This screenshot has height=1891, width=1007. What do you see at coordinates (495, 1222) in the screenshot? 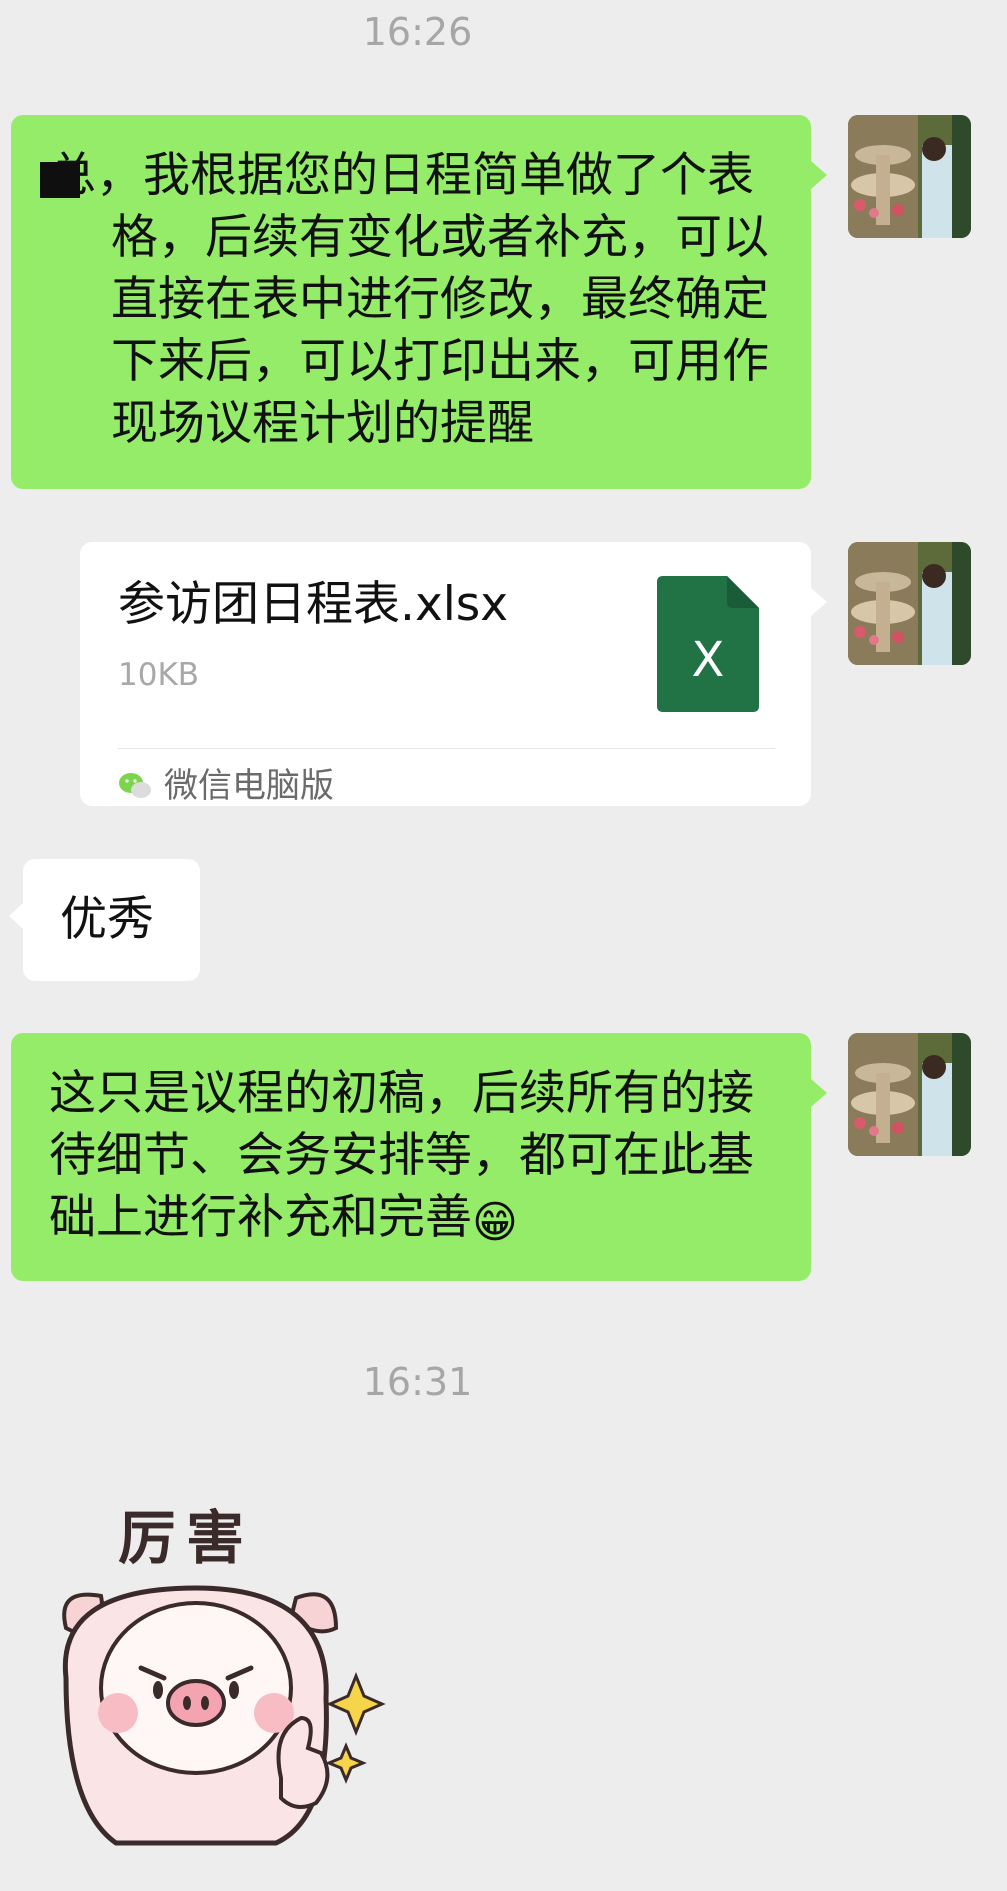
I see `grinning-face-emoji: 😁` at bounding box center [495, 1222].